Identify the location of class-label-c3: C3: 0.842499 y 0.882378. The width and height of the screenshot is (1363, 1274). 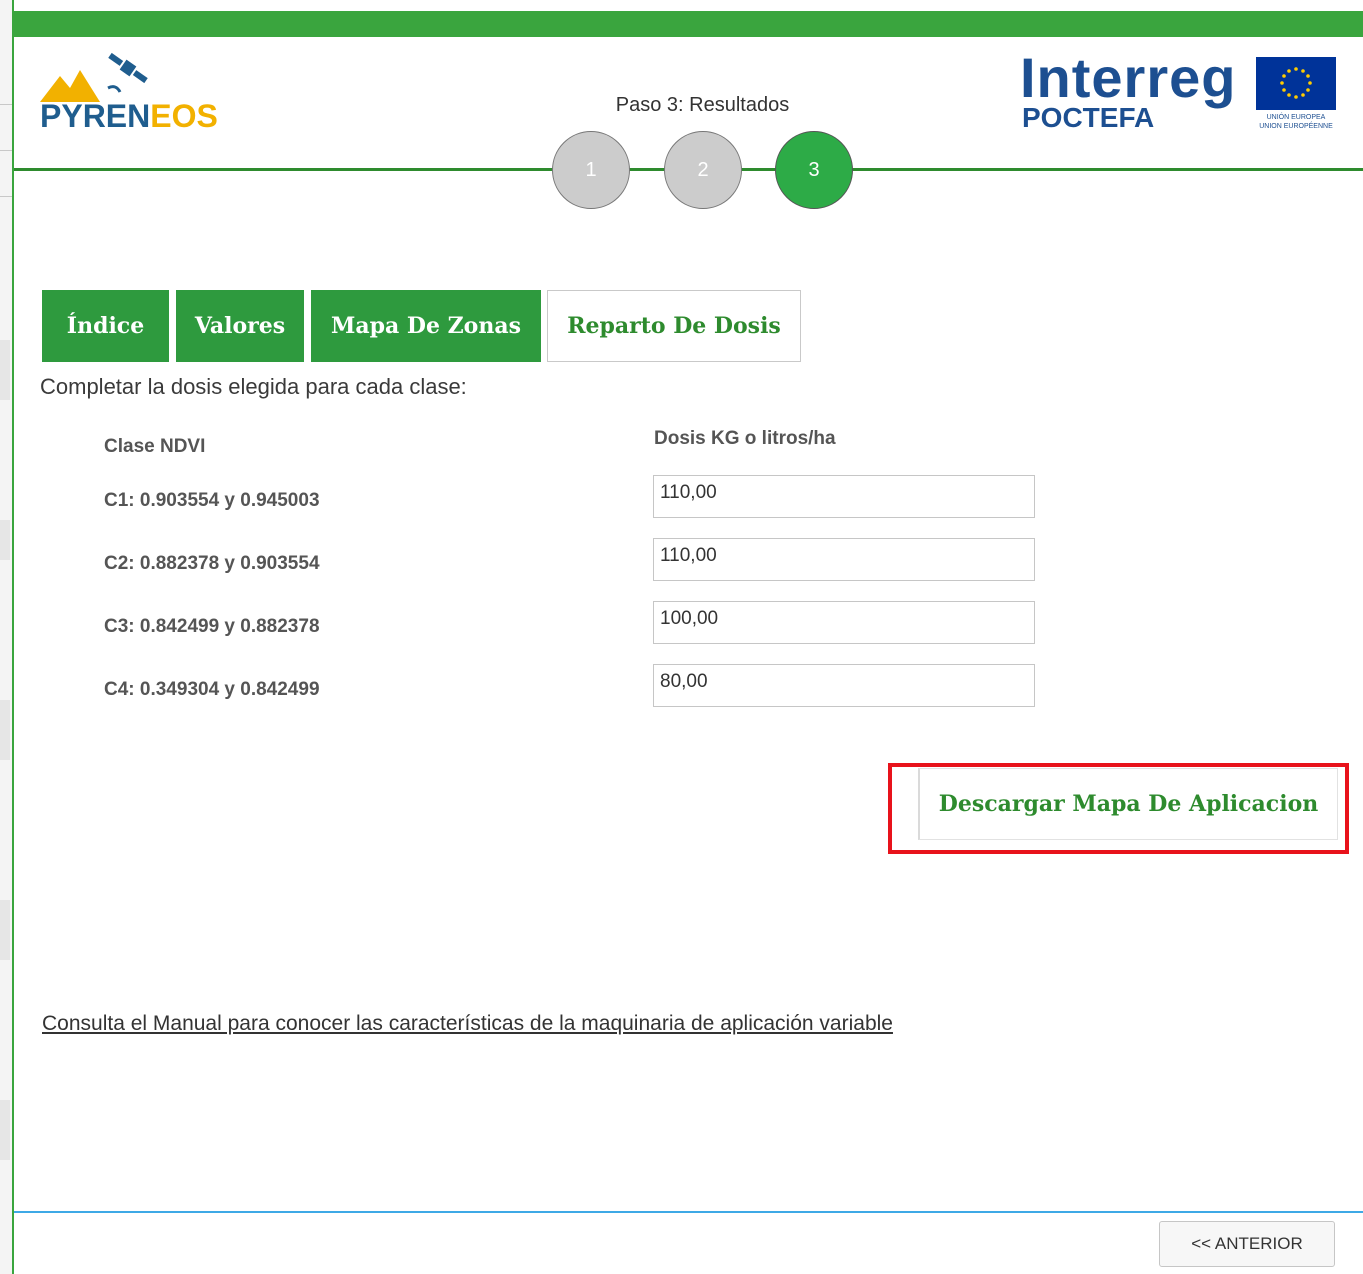
(212, 626).